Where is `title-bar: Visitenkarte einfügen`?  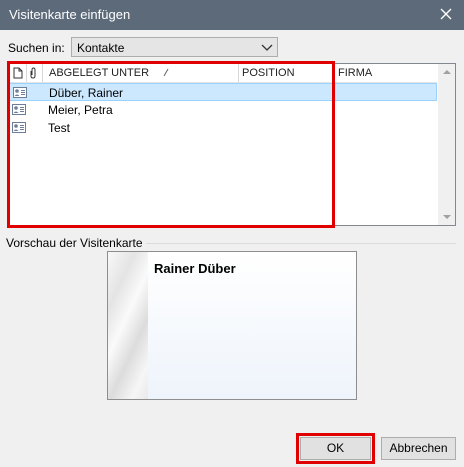 title-bar: Visitenkarte einfügen is located at coordinates (232, 15).